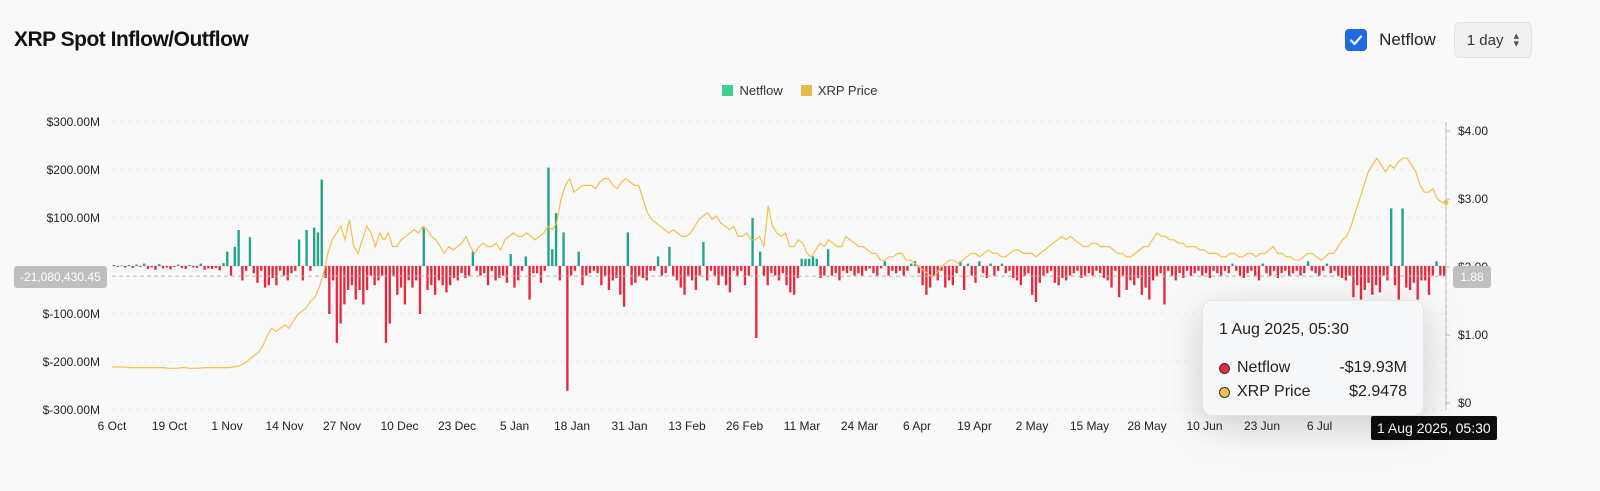 The width and height of the screenshot is (1600, 491). Describe the element at coordinates (974, 426) in the screenshot. I see `x-tick-label: 19 Apr` at that location.